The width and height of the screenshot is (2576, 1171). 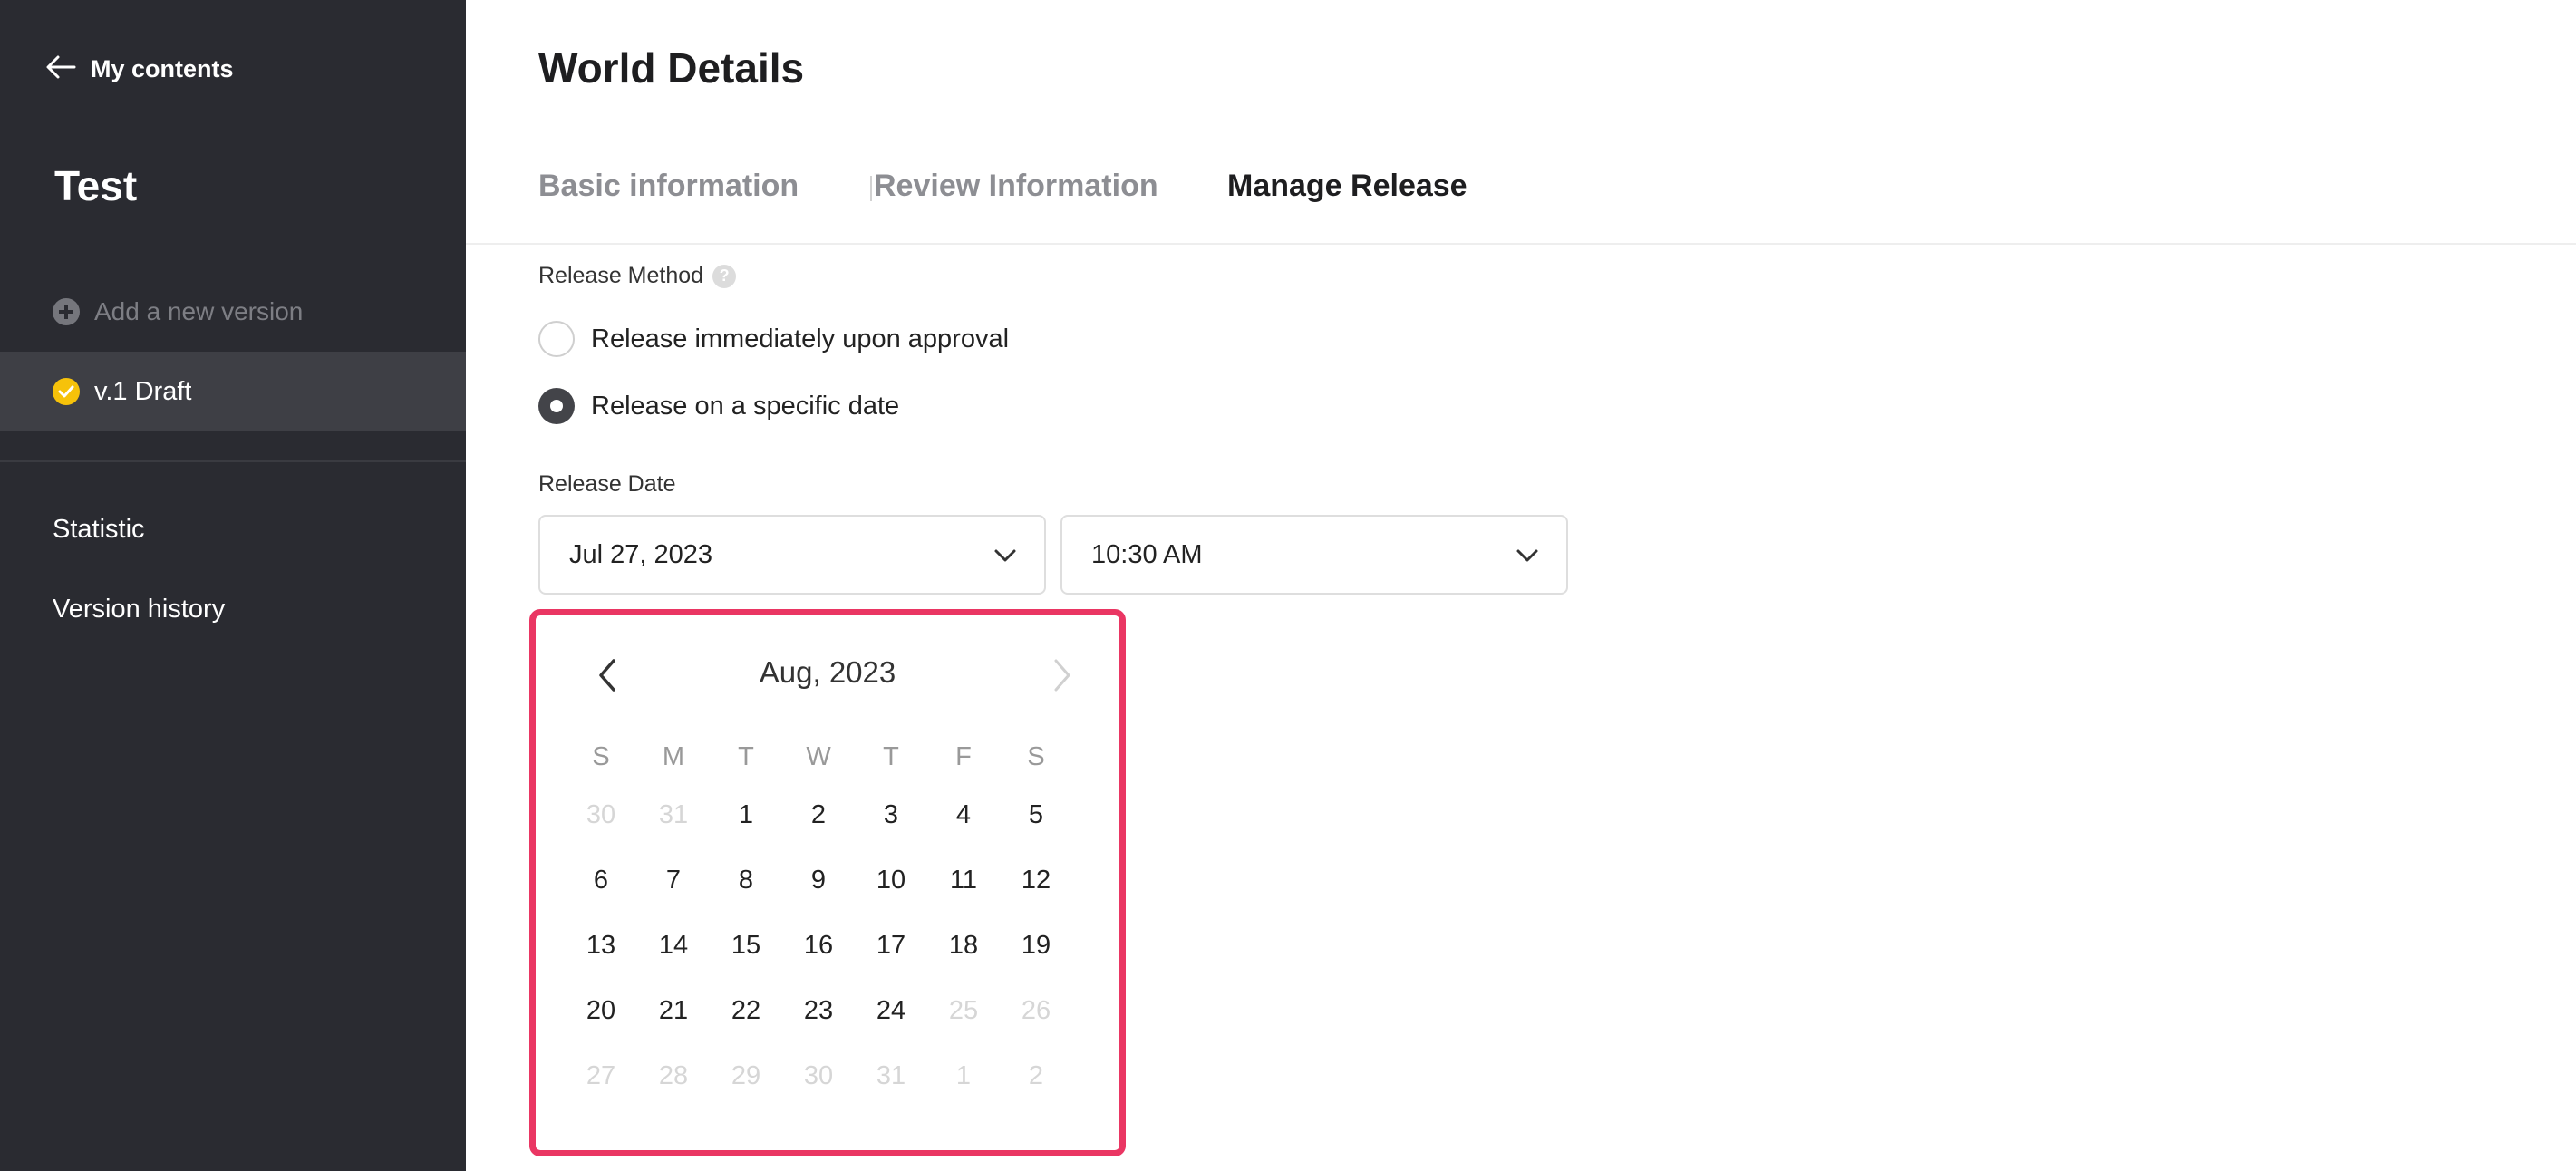 I want to click on calendar-day: 1, so click(x=746, y=815).